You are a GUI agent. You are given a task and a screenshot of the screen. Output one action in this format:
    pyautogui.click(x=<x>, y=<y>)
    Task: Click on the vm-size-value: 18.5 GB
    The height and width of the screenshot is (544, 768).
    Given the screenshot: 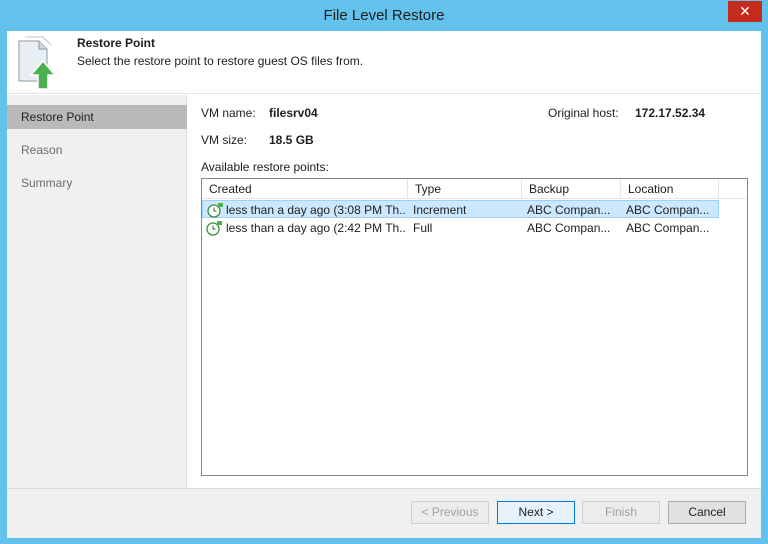 What is the action you would take?
    pyautogui.click(x=291, y=140)
    